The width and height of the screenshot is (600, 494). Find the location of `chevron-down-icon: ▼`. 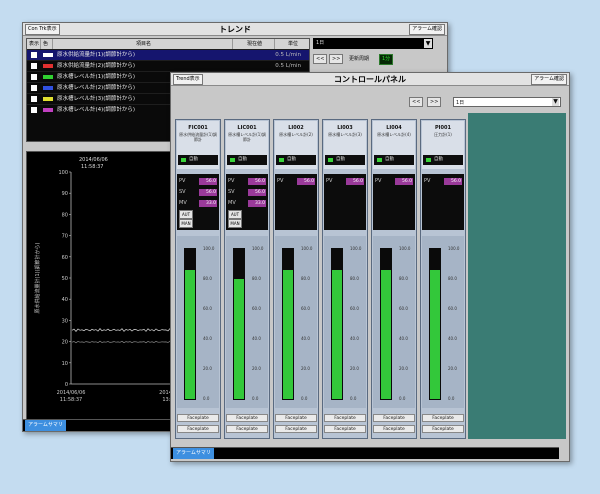

chevron-down-icon: ▼ is located at coordinates (428, 43).